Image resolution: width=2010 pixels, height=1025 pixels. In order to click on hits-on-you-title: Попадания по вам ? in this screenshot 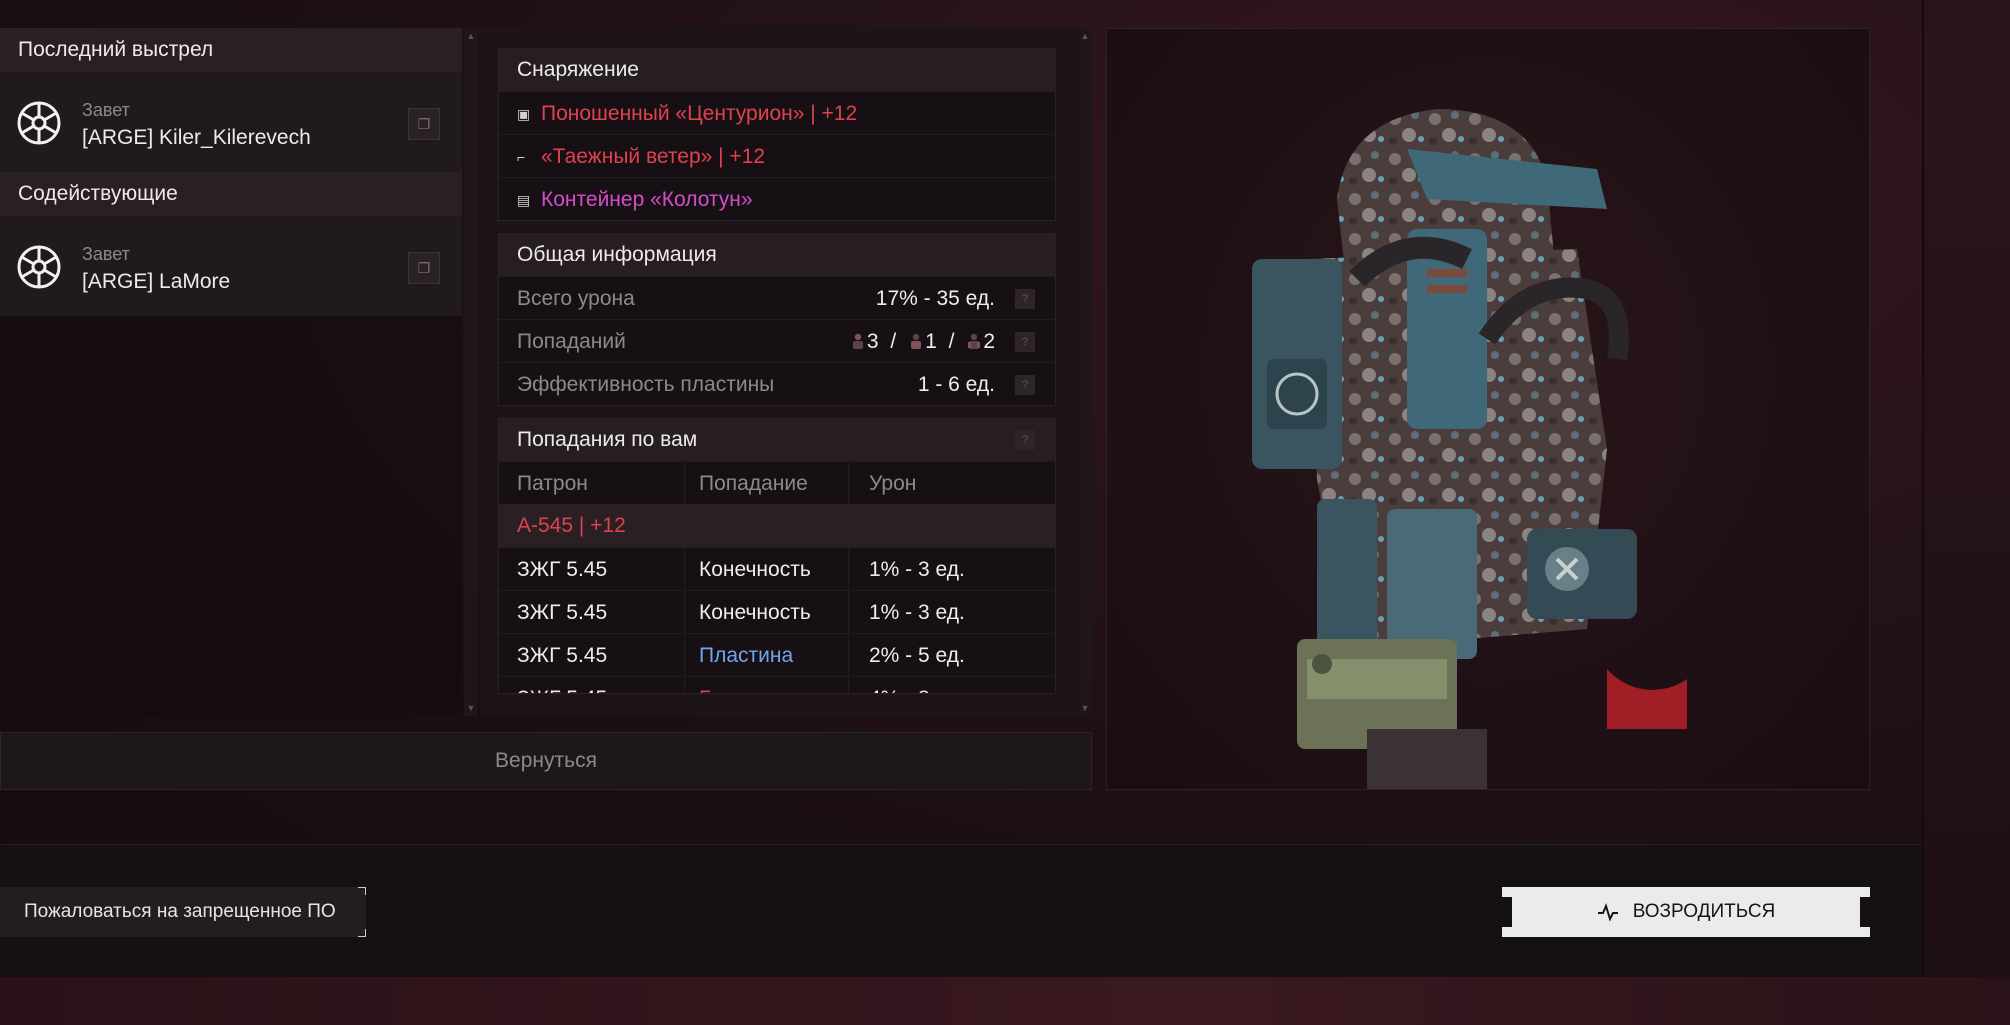, I will do `click(777, 440)`.